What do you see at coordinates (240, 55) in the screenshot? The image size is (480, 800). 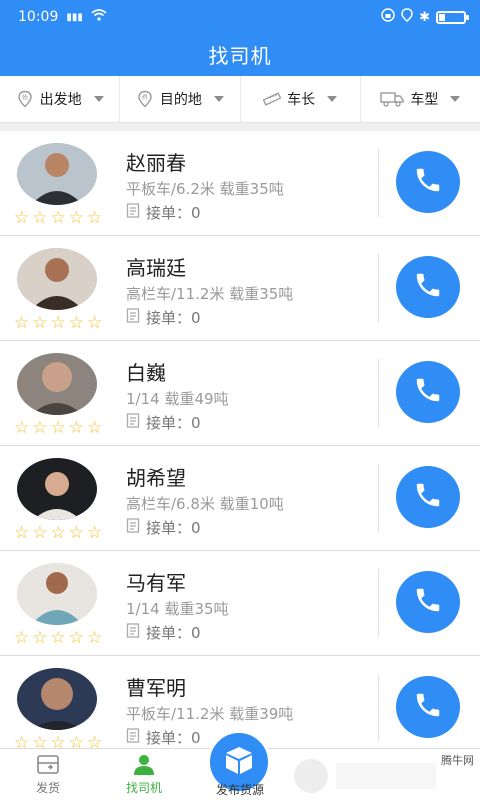 I see `page-title: 找司机` at bounding box center [240, 55].